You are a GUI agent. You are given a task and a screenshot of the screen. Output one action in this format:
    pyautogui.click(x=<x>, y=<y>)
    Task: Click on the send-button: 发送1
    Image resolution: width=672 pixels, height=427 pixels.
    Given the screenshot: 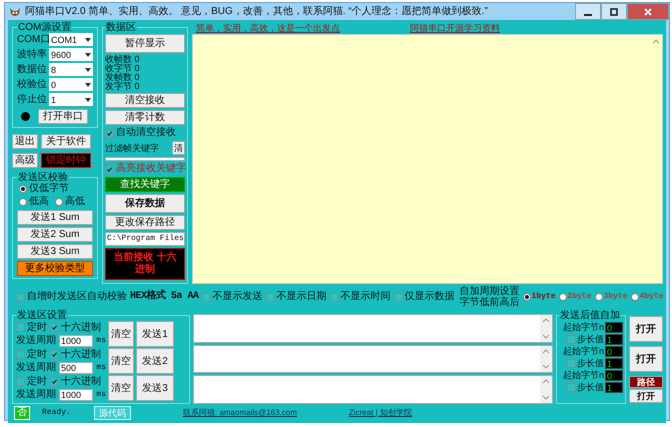 What is the action you would take?
    pyautogui.click(x=155, y=334)
    